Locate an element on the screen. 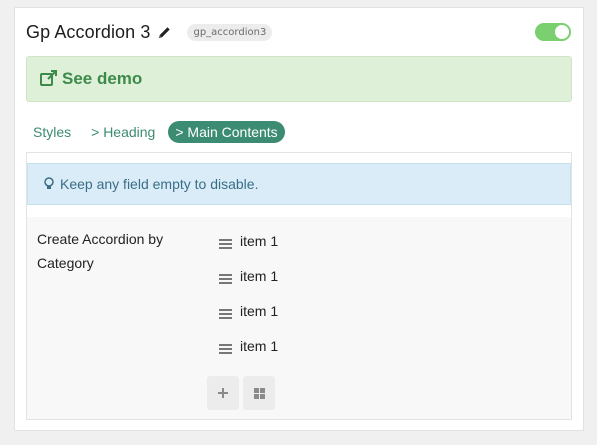 Image resolution: width=597 pixels, height=445 pixels. toggle-knob is located at coordinates (562, 32).